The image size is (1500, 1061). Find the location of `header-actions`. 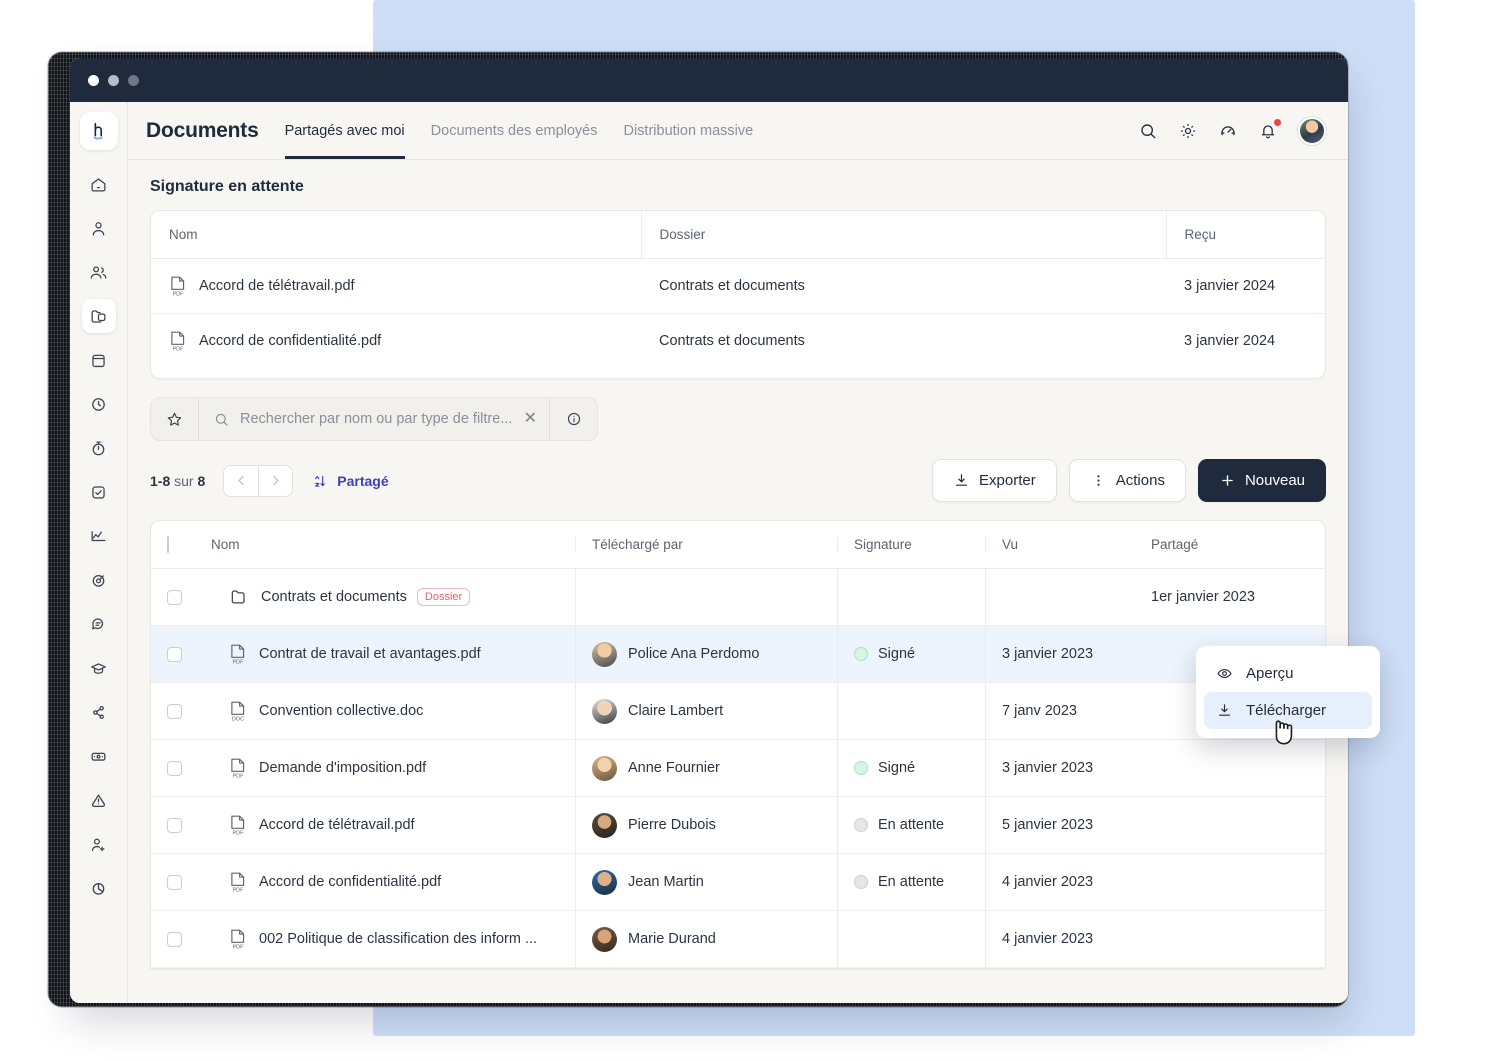

header-actions is located at coordinates (1232, 130).